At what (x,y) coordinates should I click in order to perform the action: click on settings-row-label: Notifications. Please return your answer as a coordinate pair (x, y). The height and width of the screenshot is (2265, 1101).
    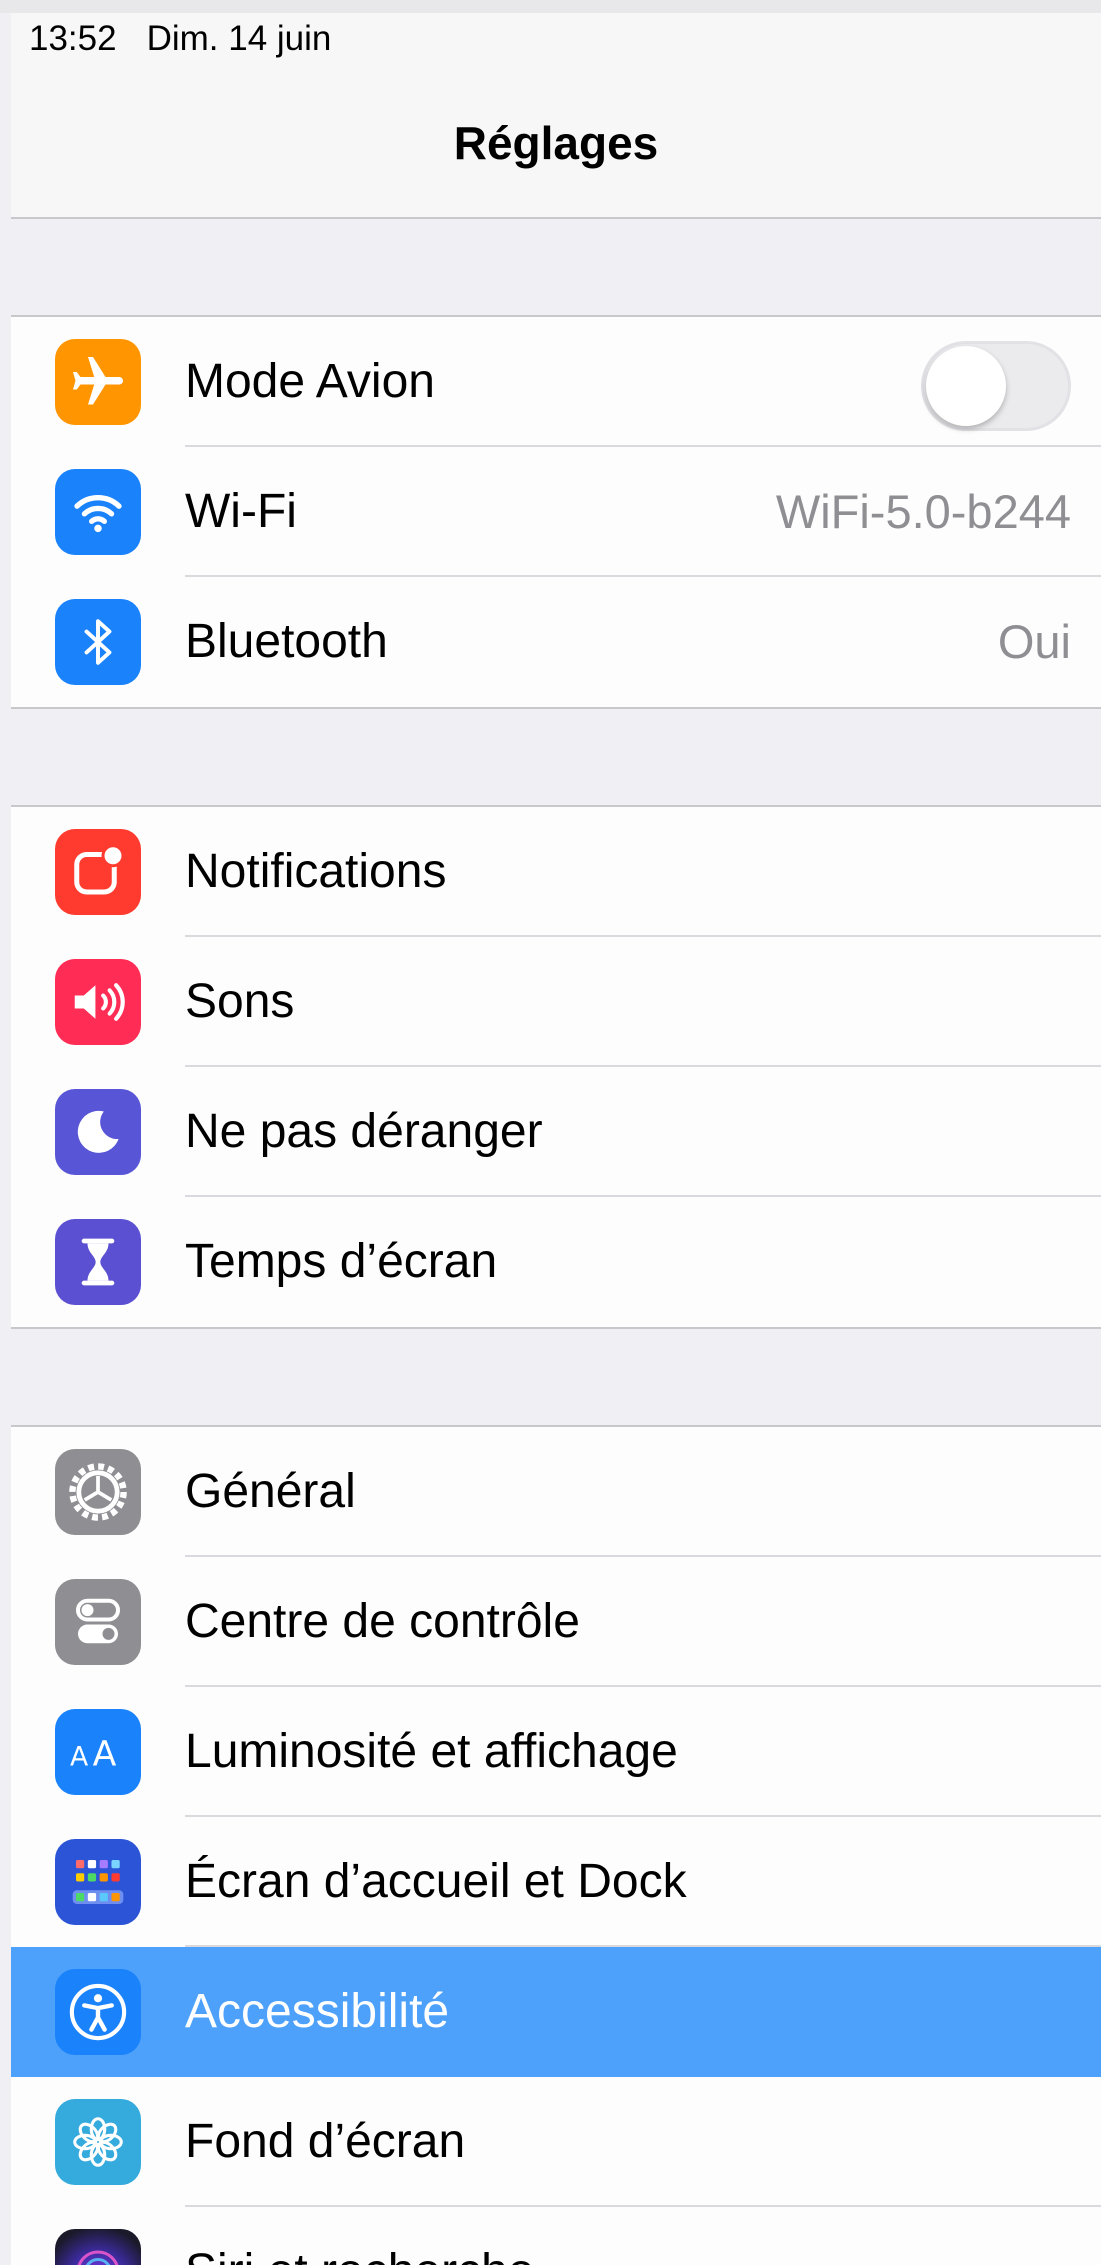
    Looking at the image, I should click on (316, 871).